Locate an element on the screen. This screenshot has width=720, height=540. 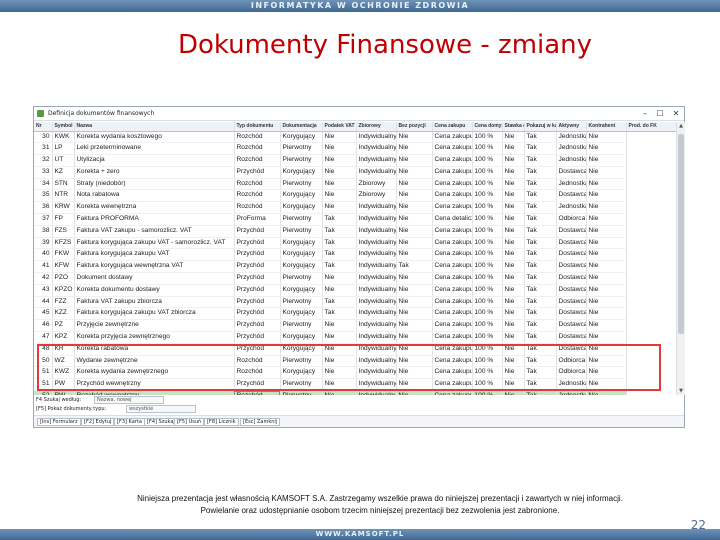
table-cell: PZO is located at coordinates (63, 278).